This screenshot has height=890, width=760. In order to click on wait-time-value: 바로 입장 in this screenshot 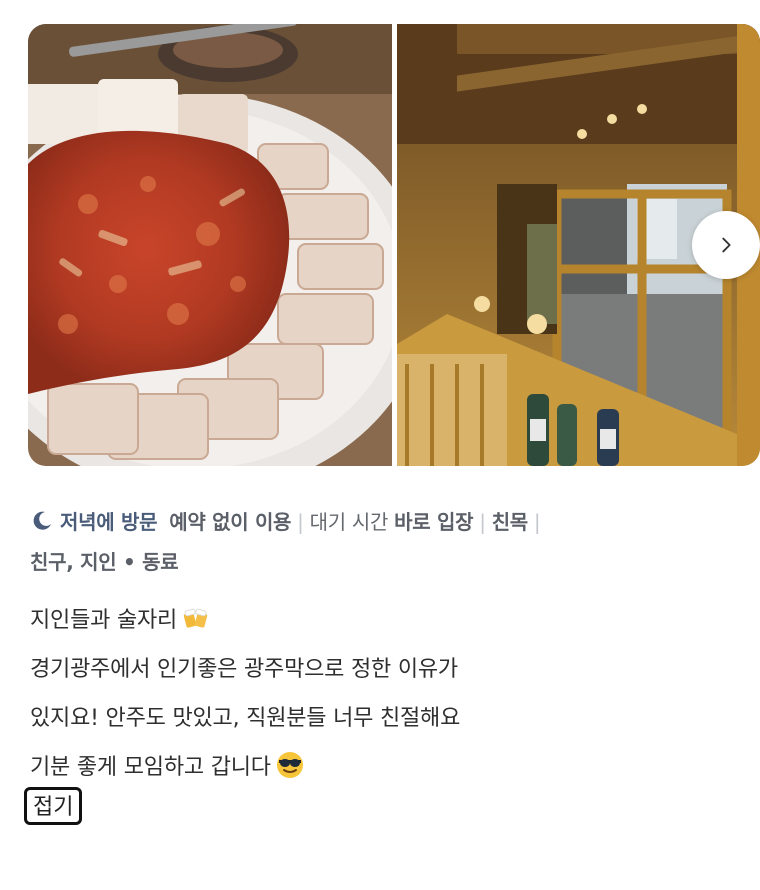, I will do `click(434, 522)`.